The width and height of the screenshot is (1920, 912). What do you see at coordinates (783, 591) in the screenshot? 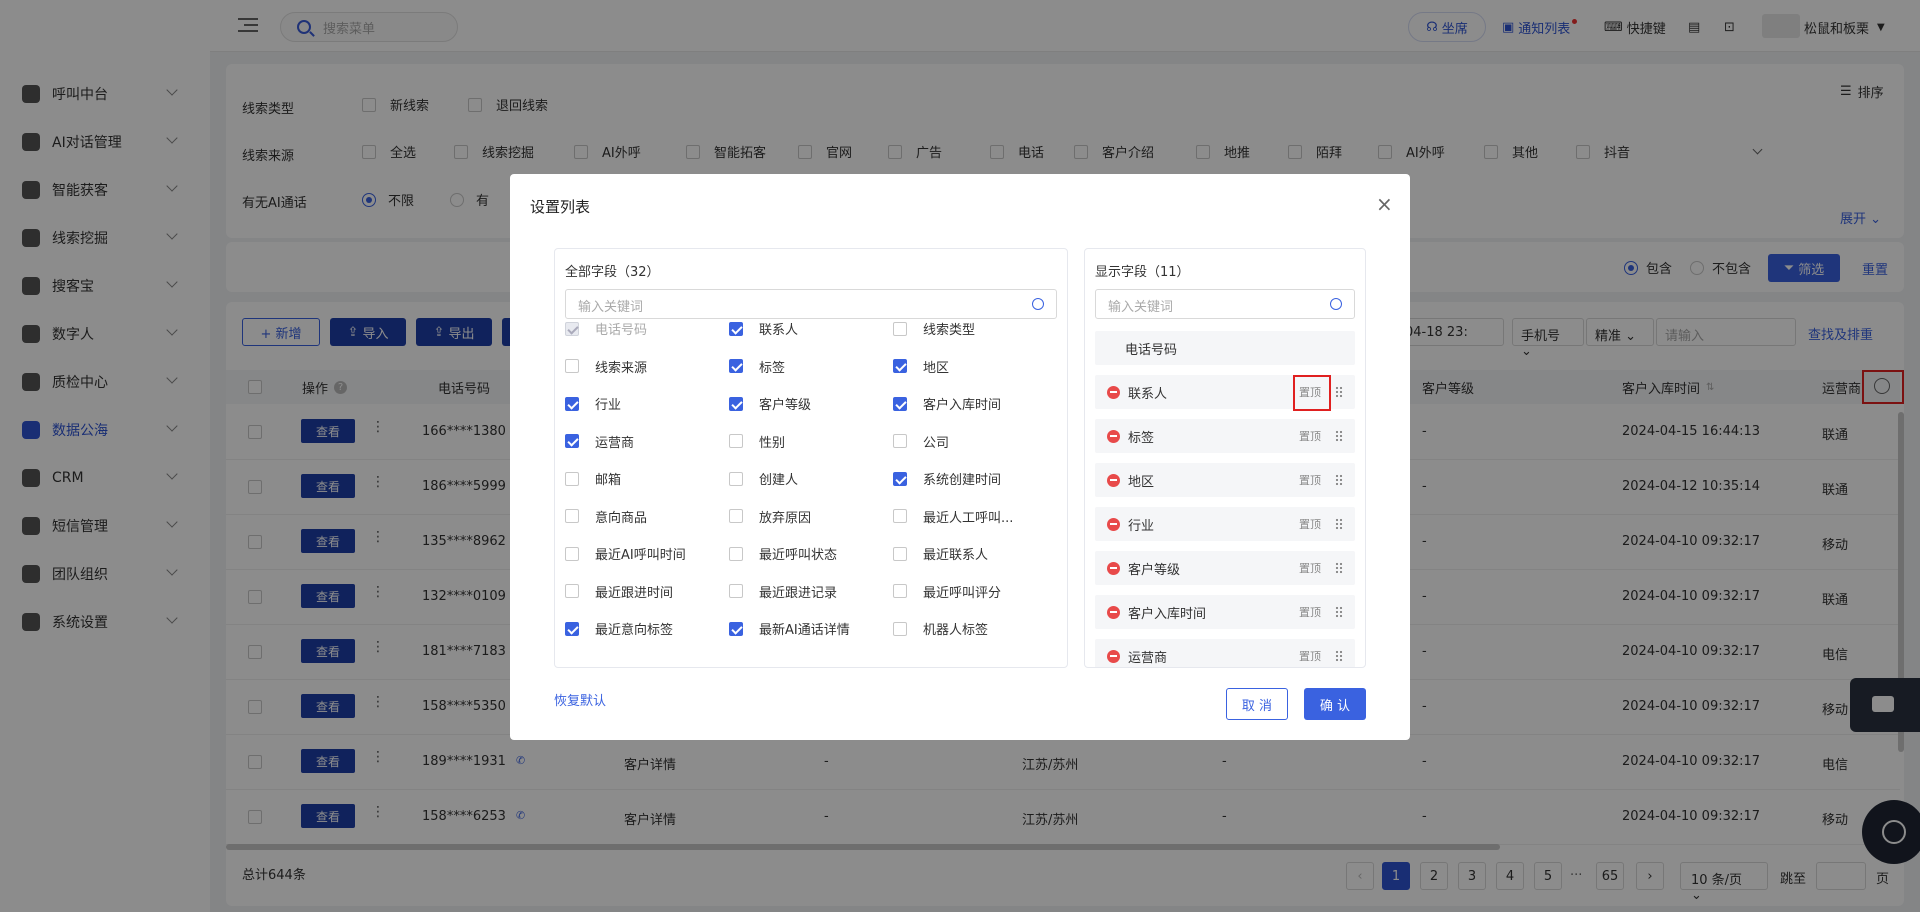
I see `field-option: 最近跟进记录` at bounding box center [783, 591].